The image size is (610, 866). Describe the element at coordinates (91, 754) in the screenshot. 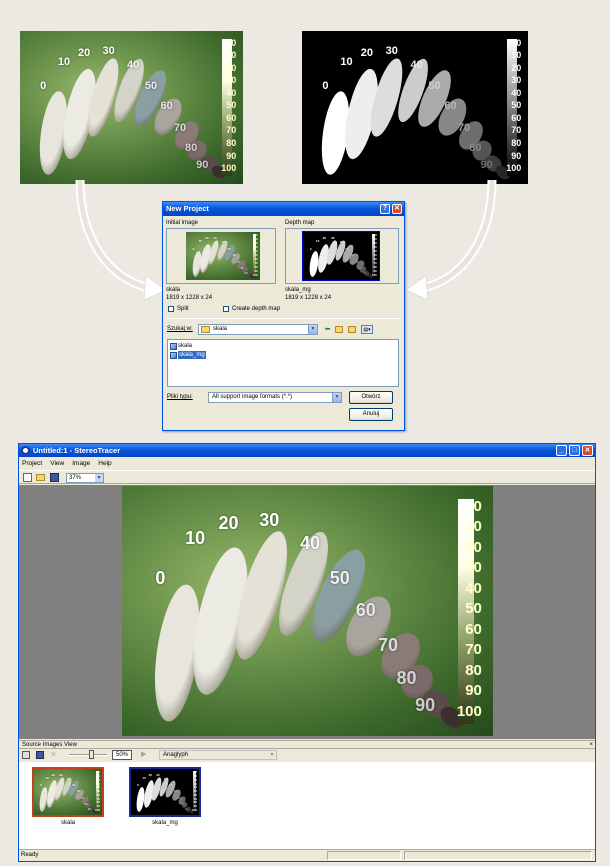

I see `thumb-zoom-slider-handle` at that location.